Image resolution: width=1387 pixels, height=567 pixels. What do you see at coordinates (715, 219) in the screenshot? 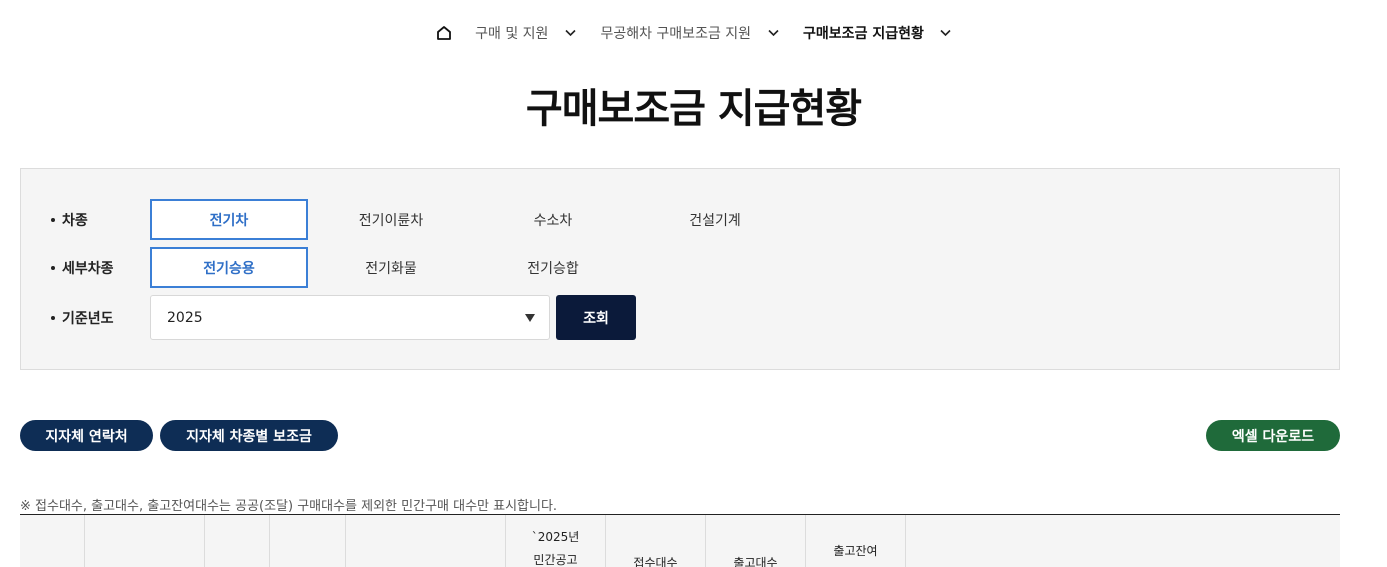
I see `vehicle-type-option-construction: 건설기계` at bounding box center [715, 219].